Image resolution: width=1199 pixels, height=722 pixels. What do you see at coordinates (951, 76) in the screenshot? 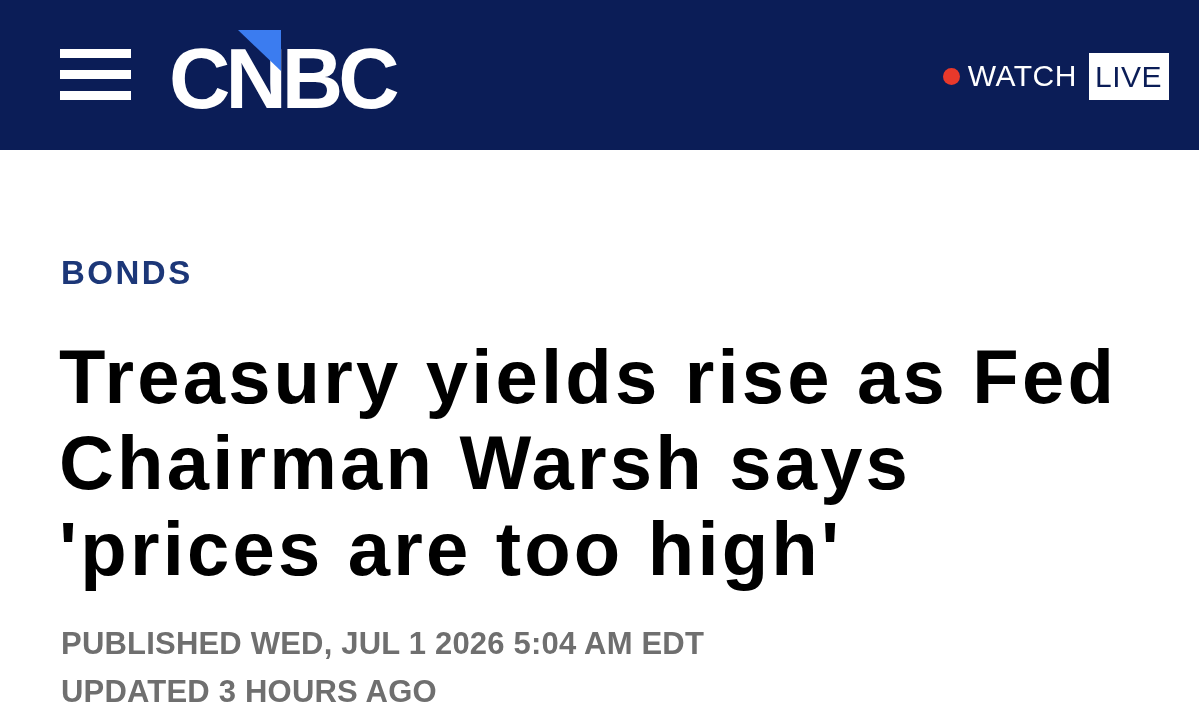
I see `live-dot-icon` at bounding box center [951, 76].